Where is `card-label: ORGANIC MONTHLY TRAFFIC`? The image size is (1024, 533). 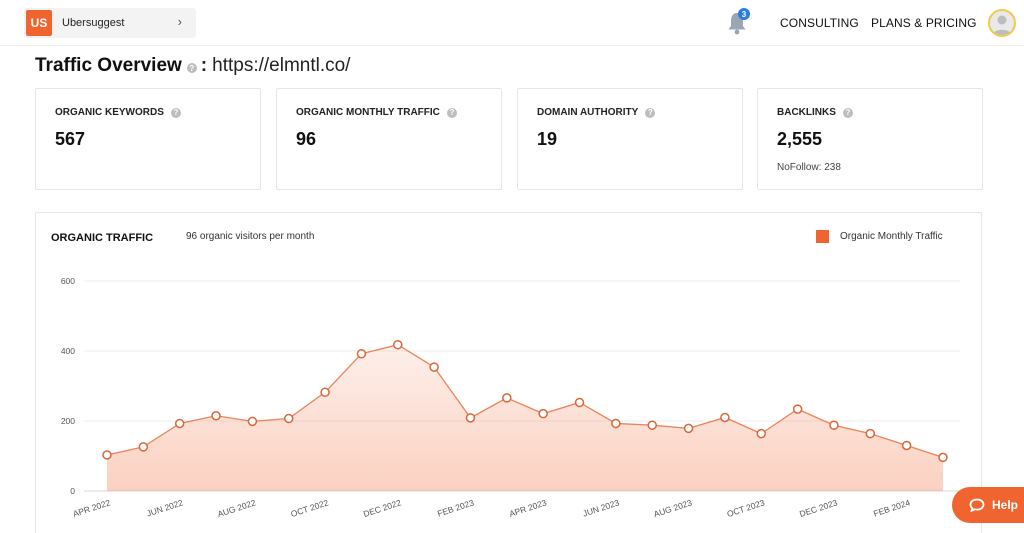 card-label: ORGANIC MONTHLY TRAFFIC is located at coordinates (368, 112).